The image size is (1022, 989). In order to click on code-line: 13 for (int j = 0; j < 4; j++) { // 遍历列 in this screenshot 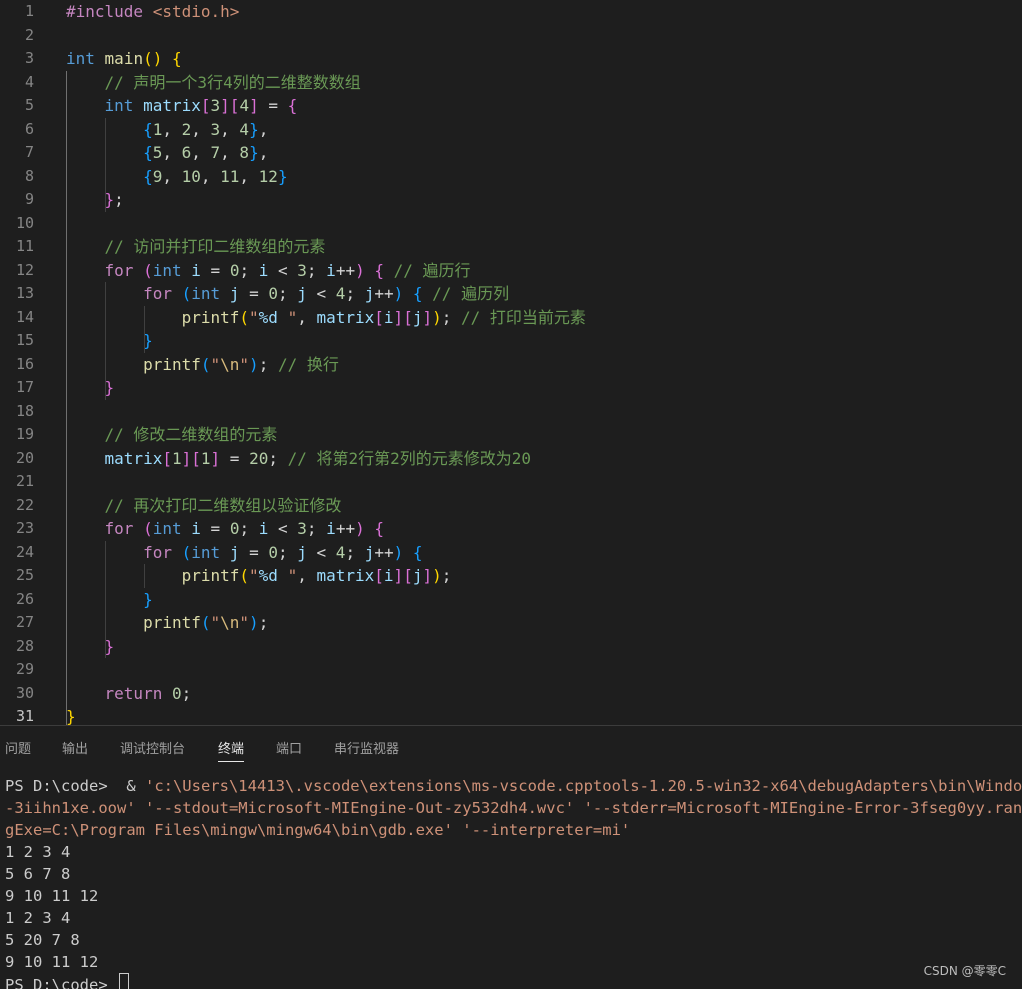, I will do `click(511, 294)`.